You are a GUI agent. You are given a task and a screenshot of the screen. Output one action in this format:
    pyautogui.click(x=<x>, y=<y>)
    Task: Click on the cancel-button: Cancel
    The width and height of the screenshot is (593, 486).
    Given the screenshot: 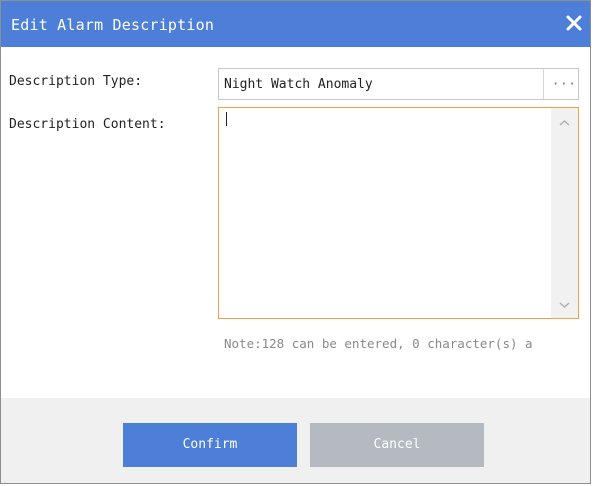 What is the action you would take?
    pyautogui.click(x=397, y=445)
    